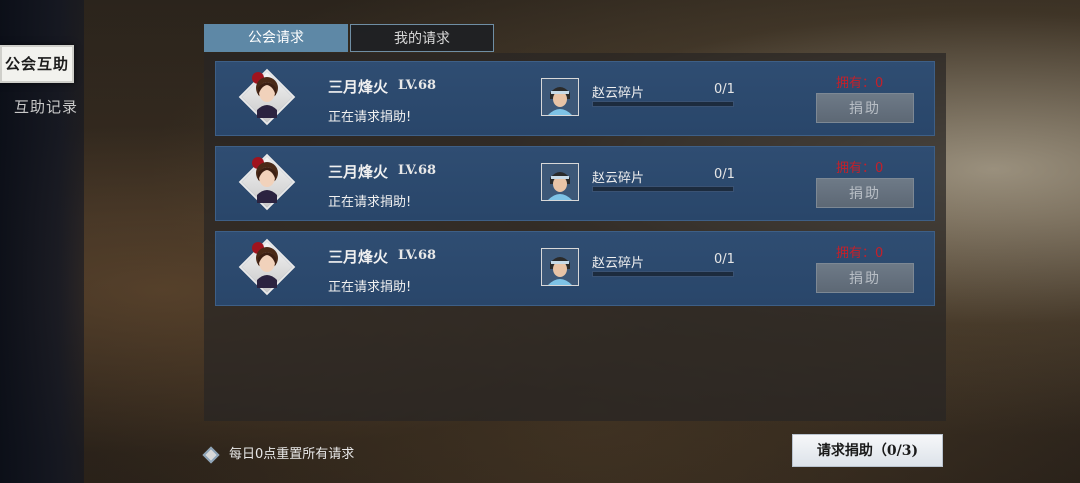 Image resolution: width=1080 pixels, height=483 pixels. What do you see at coordinates (422, 38) in the screenshot?
I see `tab-my-requests: 我的请求` at bounding box center [422, 38].